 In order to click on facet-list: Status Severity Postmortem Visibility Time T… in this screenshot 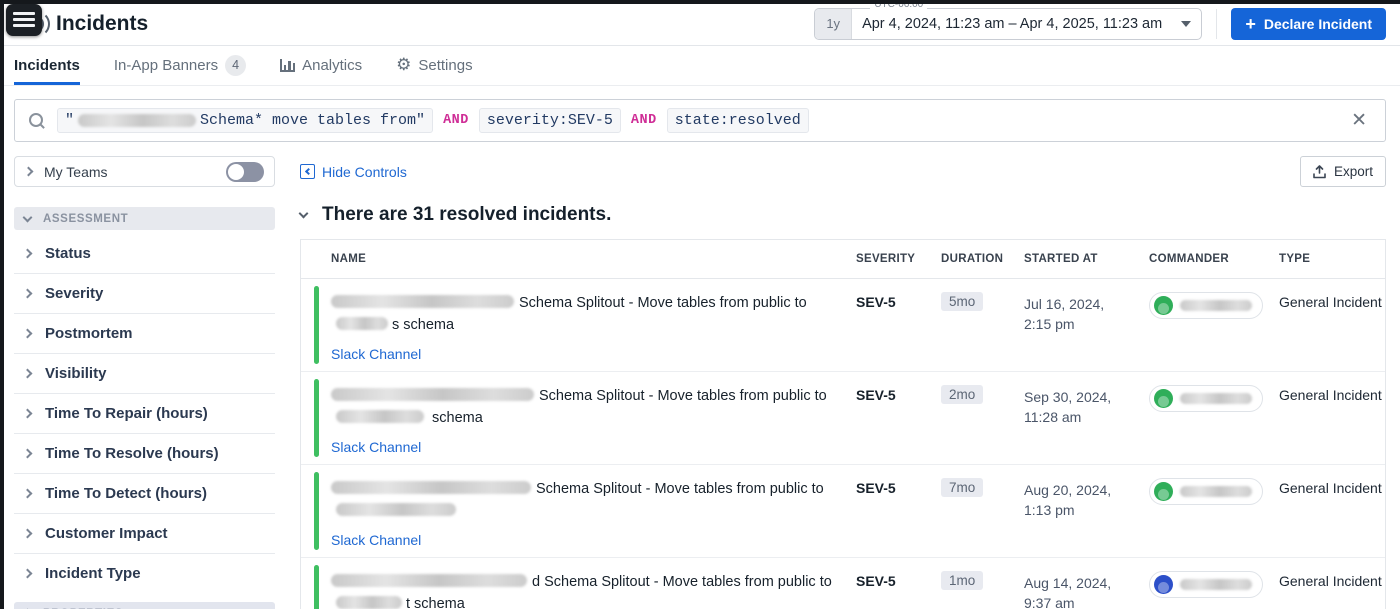, I will do `click(144, 413)`.